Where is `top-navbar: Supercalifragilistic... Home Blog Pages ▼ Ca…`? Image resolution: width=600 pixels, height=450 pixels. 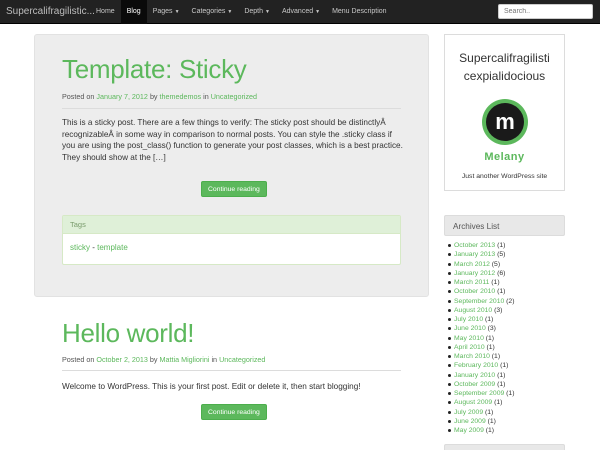
top-navbar: Supercalifragilistic... Home Blog Pages ▼ Ca… is located at coordinates (300, 12).